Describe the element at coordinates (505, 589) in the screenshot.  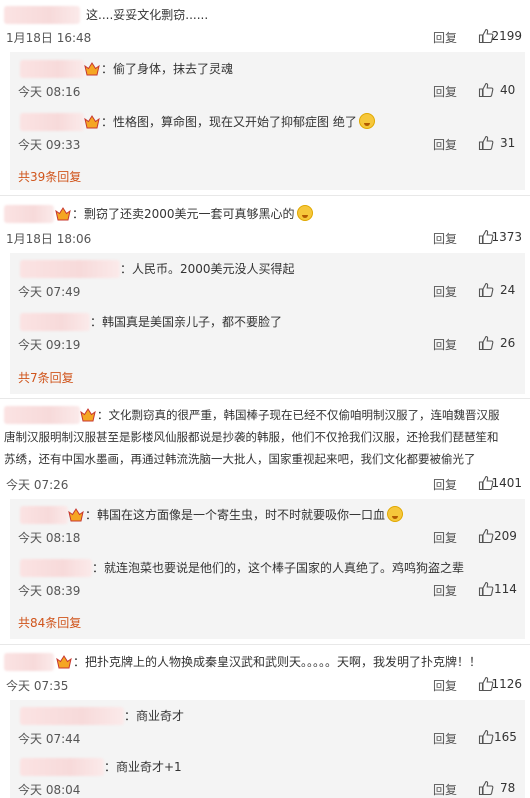
I see `like-count: 114` at that location.